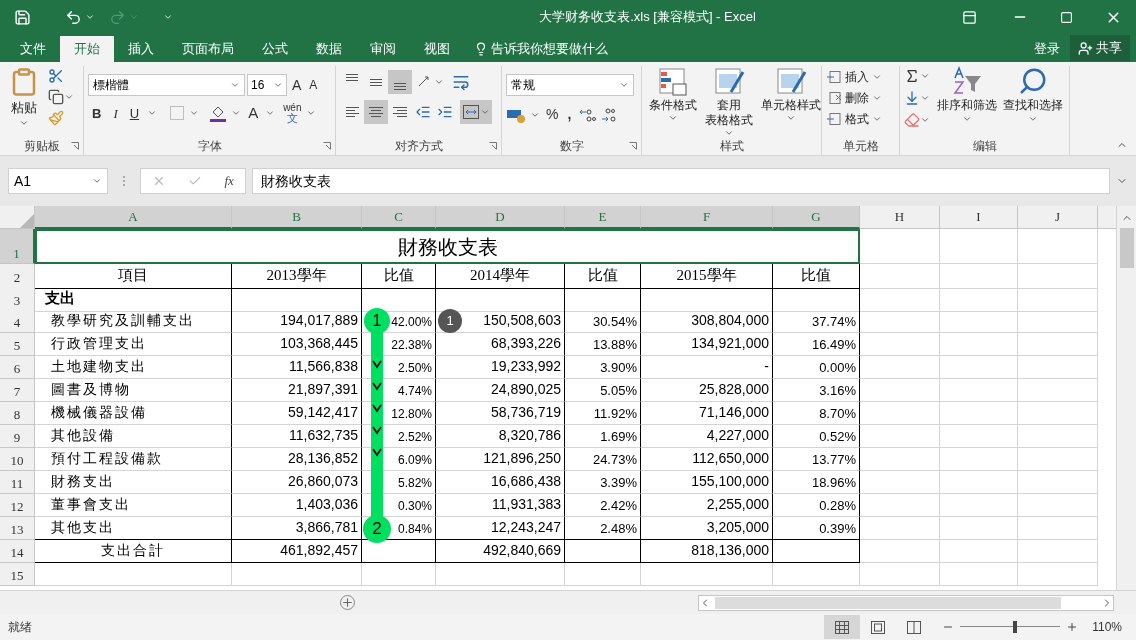 The width and height of the screenshot is (1136, 640). Describe the element at coordinates (673, 102) in the screenshot. I see `style-button: 条件格式` at that location.